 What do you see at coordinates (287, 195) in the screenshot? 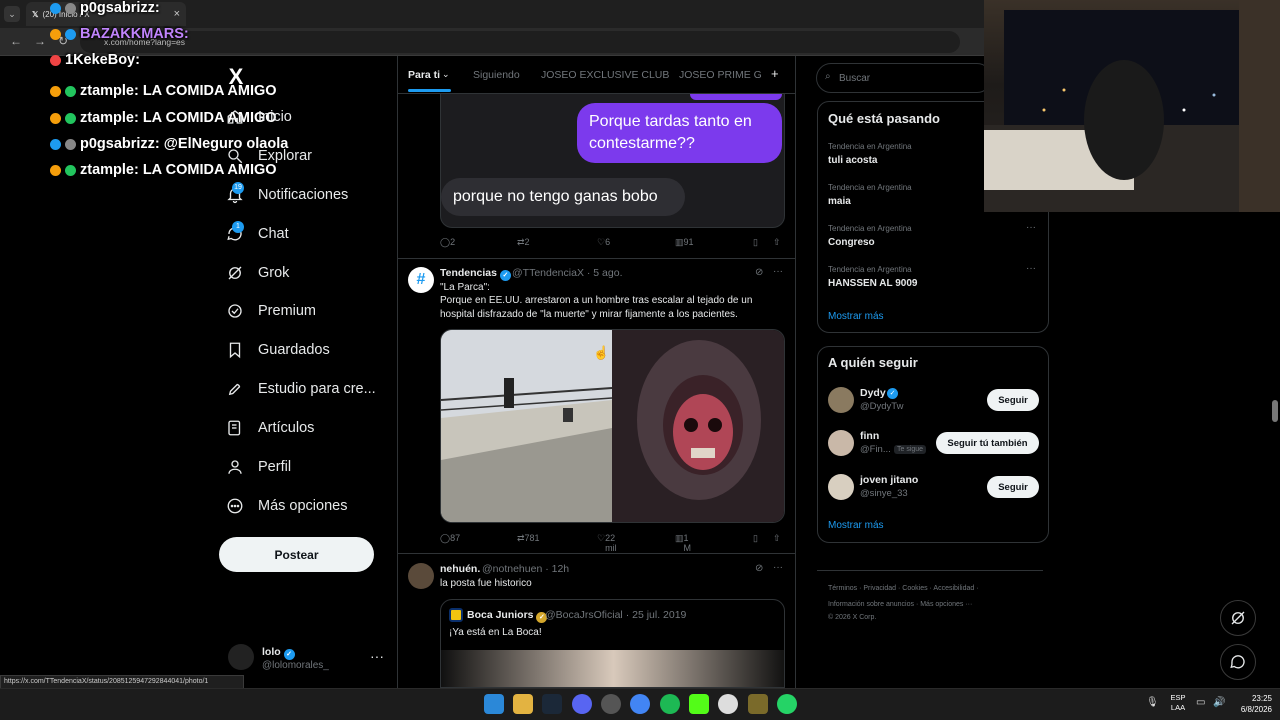
I see `sidebar-item-notificaciones: Notificaciones` at bounding box center [287, 195].